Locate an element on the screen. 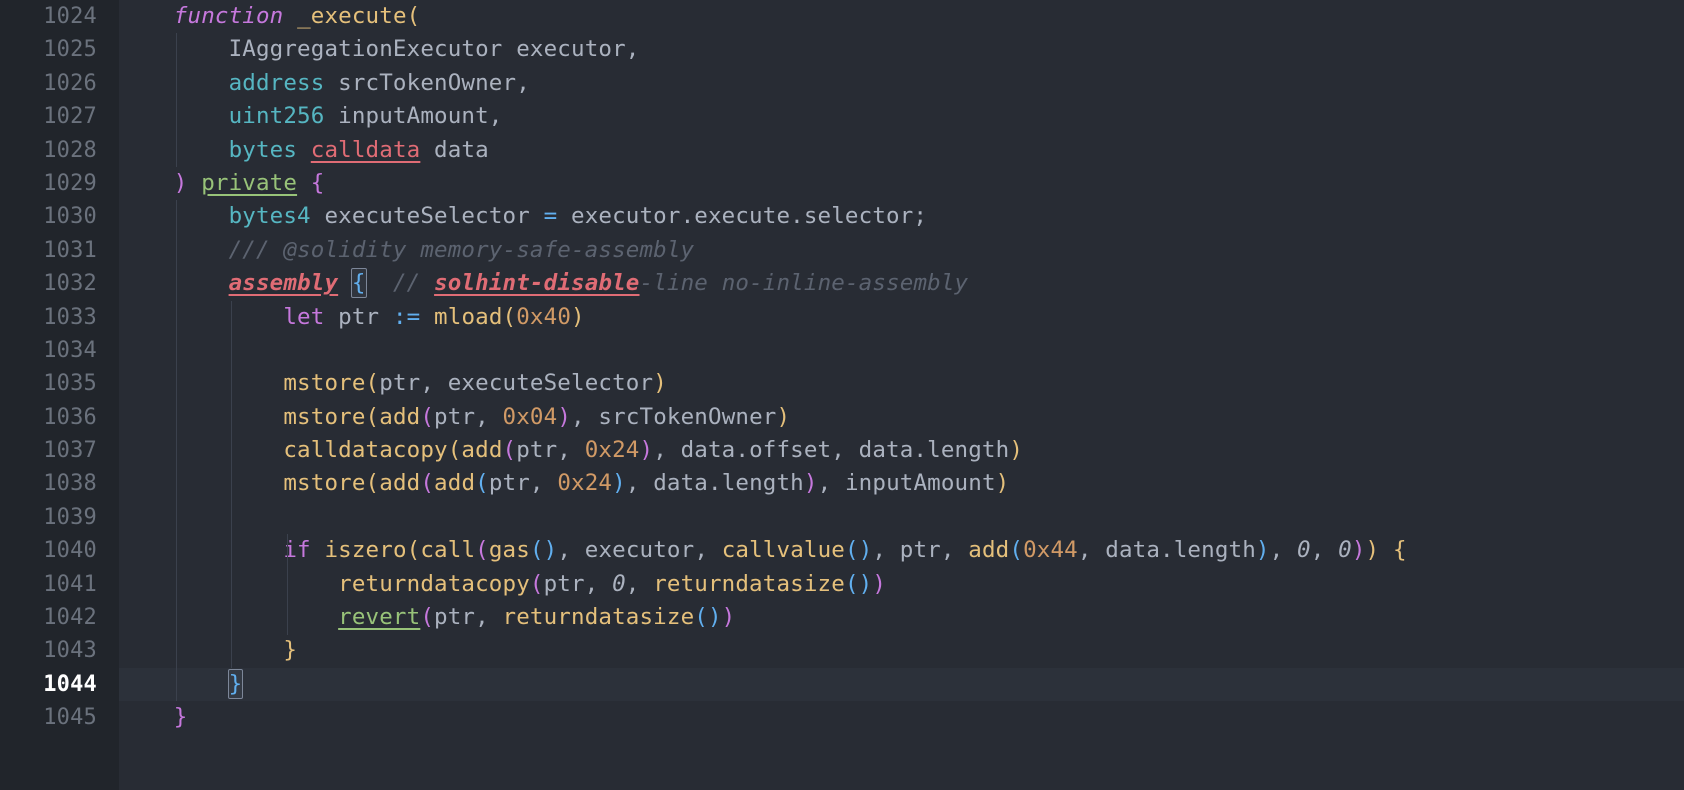 The height and width of the screenshot is (790, 1684). code-token: address is located at coordinates (276, 82).